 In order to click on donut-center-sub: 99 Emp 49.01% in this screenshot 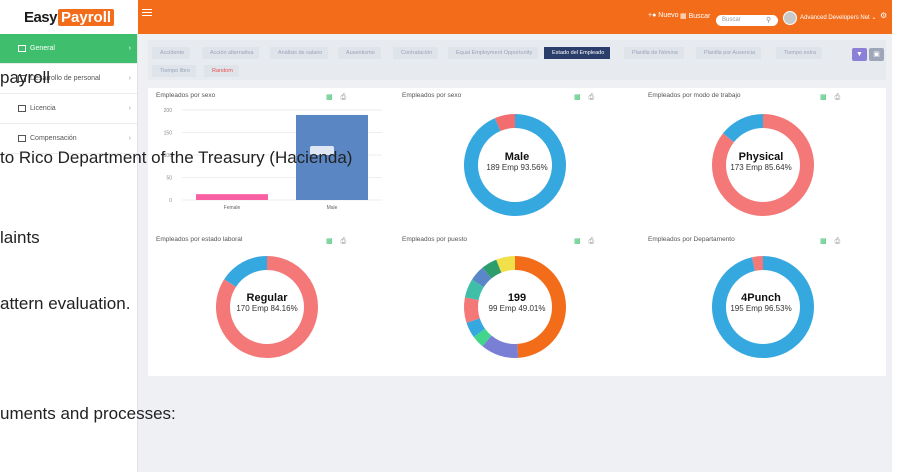, I will do `click(517, 308)`.